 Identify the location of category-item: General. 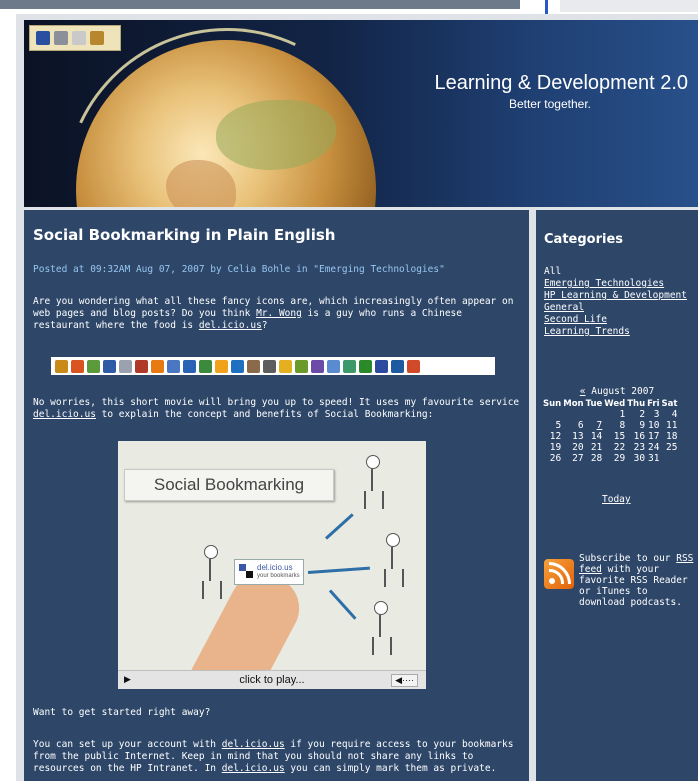
(615, 308).